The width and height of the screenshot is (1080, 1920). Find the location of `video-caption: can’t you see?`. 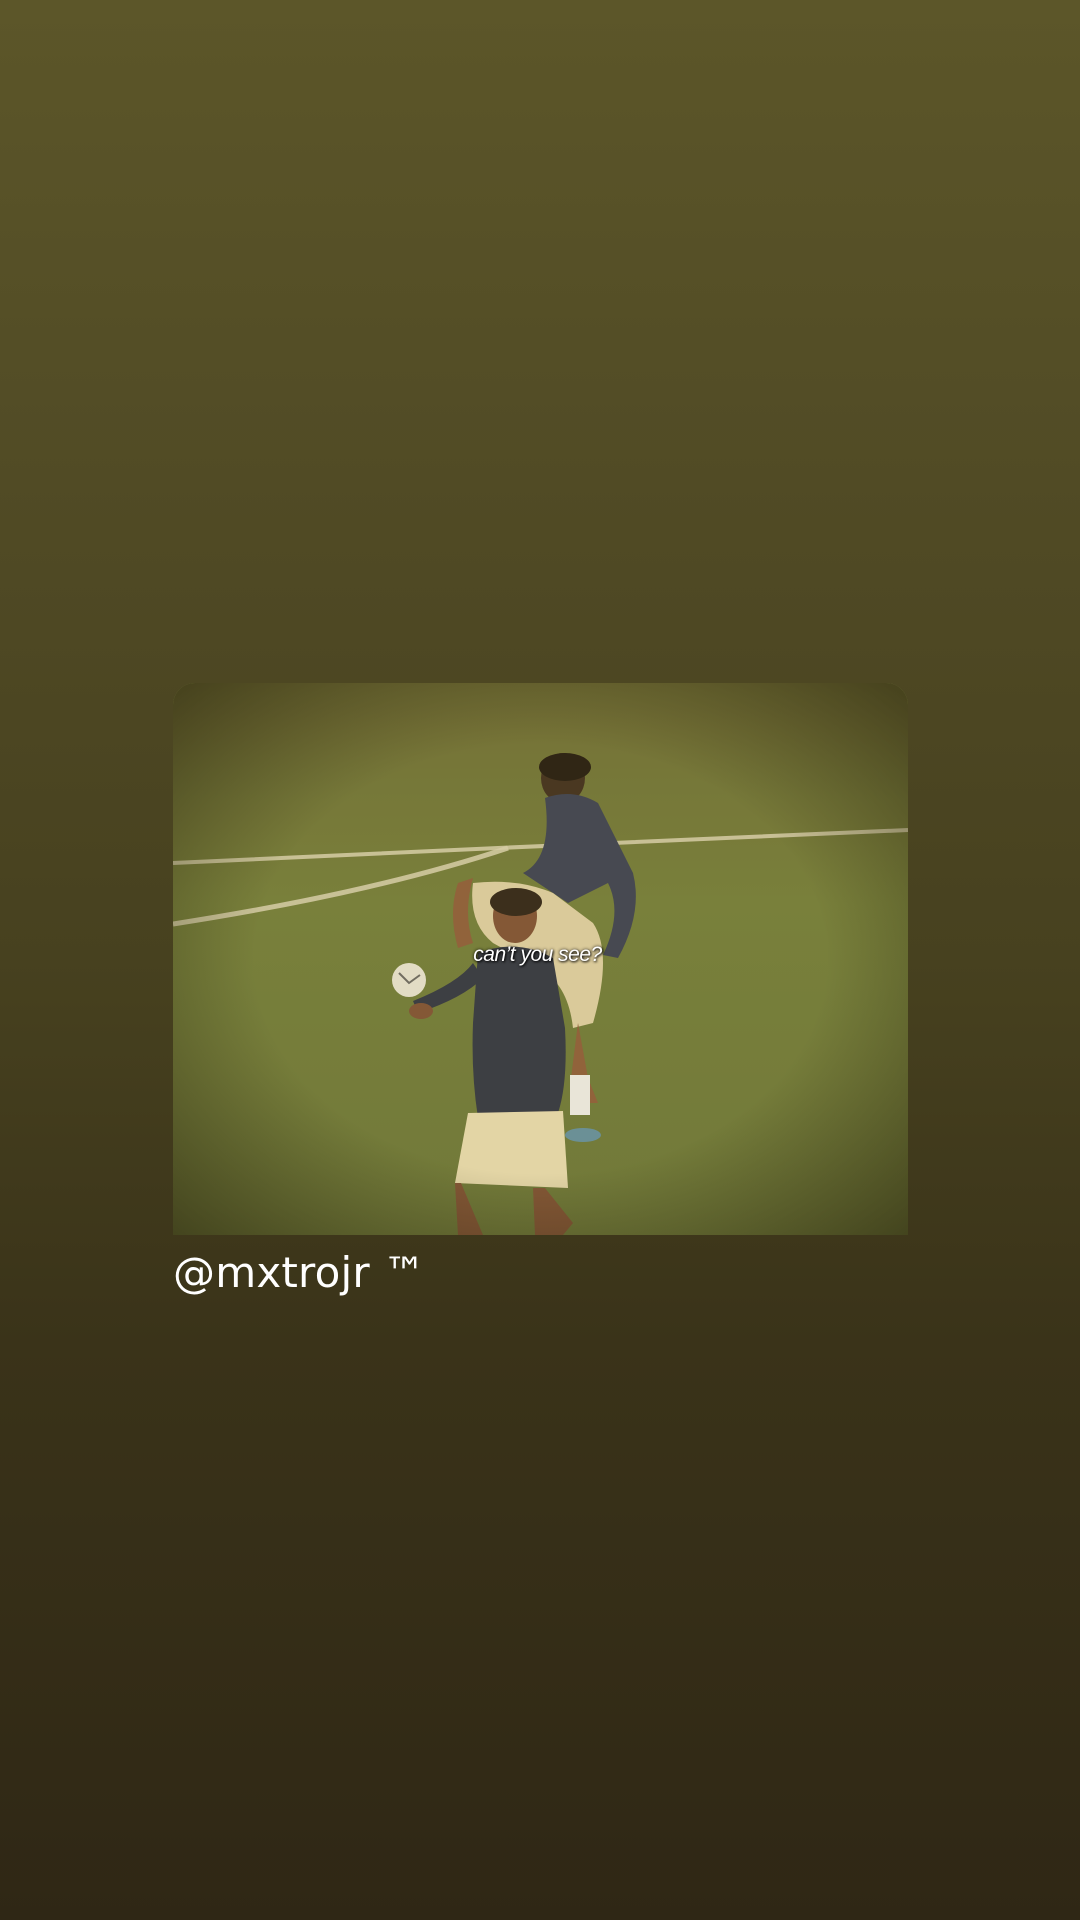

video-caption: can’t you see? is located at coordinates (537, 954).